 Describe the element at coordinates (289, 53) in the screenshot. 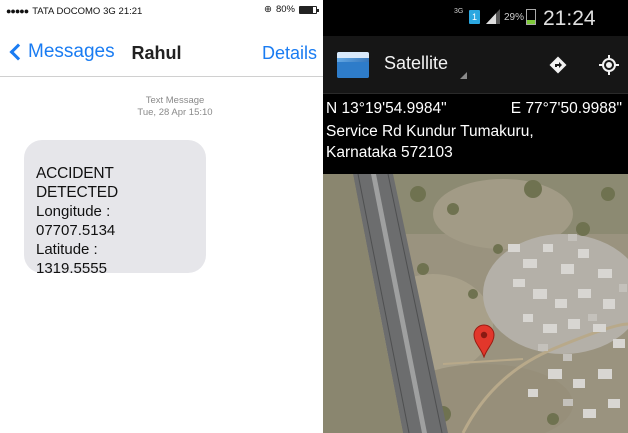

I see `details-button: Details` at that location.